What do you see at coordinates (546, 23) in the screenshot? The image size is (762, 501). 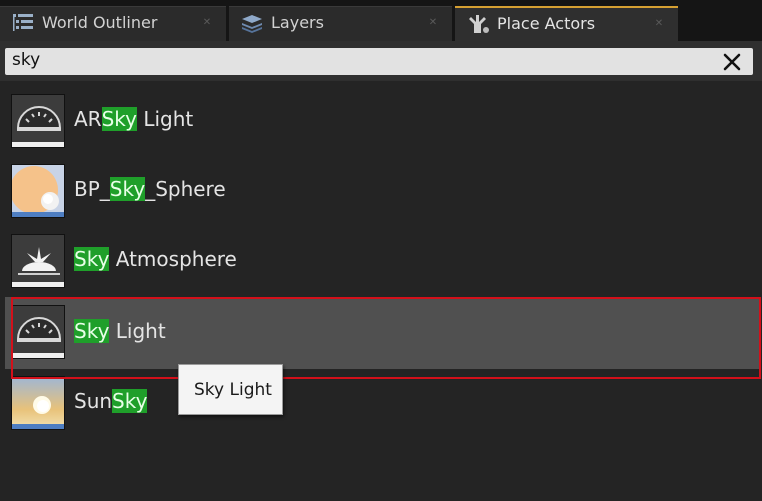 I see `tab-label: Place Actors` at bounding box center [546, 23].